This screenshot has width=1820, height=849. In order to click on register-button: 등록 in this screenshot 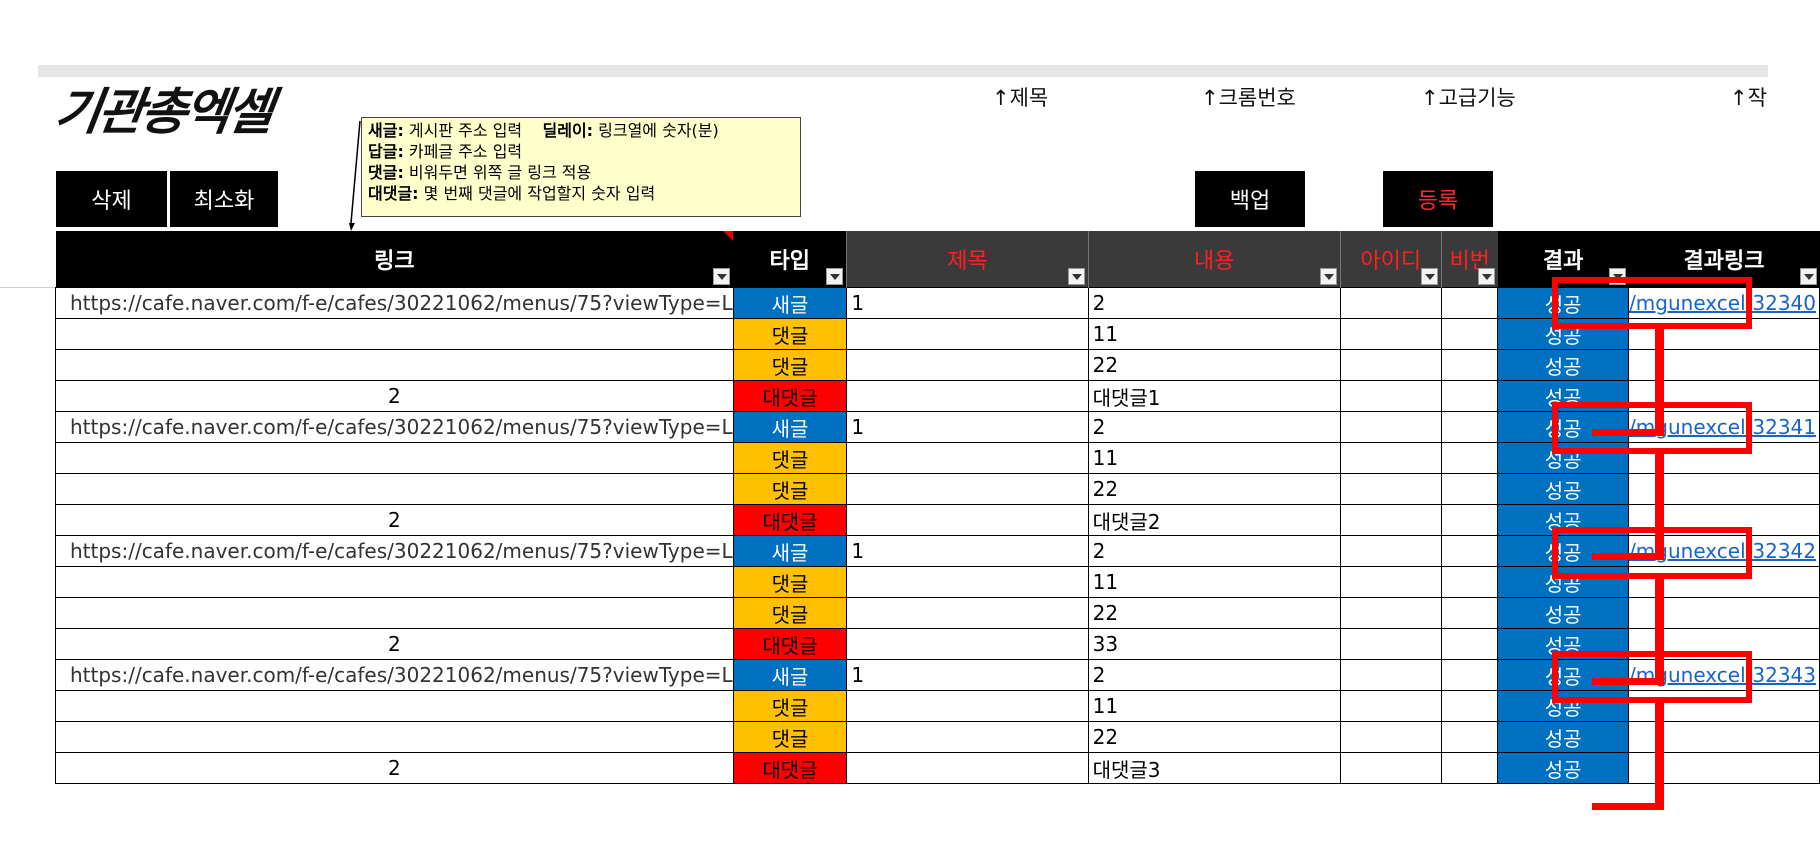, I will do `click(1438, 199)`.